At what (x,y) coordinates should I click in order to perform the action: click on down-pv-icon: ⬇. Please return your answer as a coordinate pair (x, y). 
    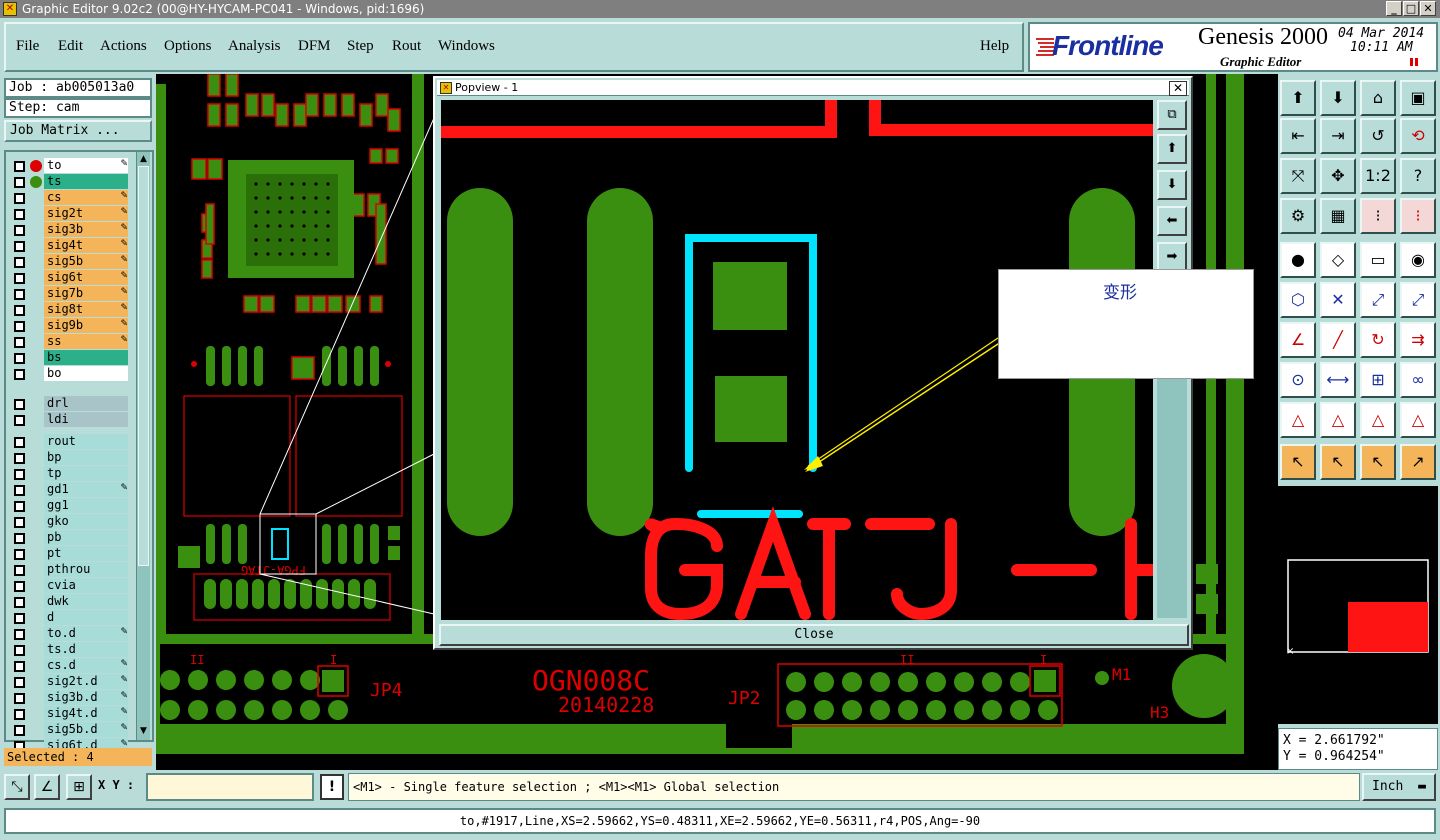
    Looking at the image, I should click on (1172, 185).